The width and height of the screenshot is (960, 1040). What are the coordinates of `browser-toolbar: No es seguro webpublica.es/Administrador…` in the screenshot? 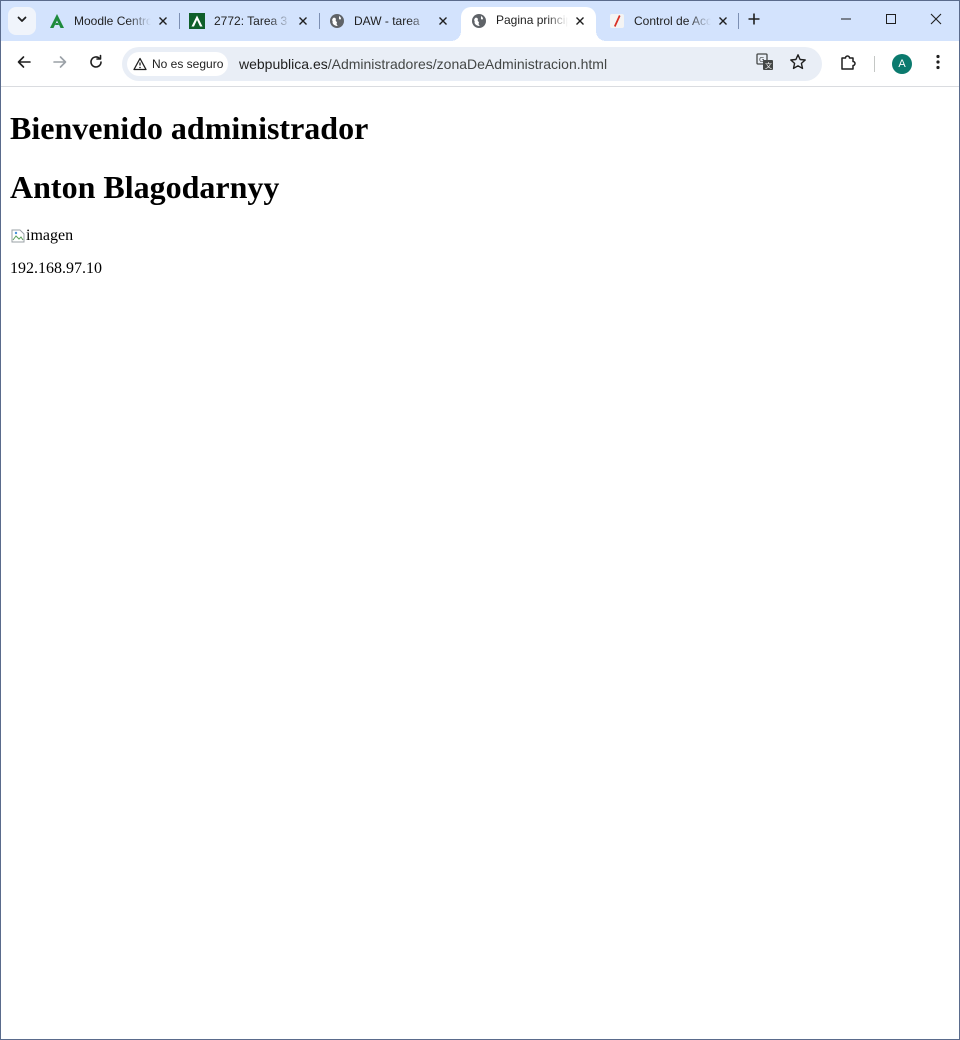 It's located at (480, 64).